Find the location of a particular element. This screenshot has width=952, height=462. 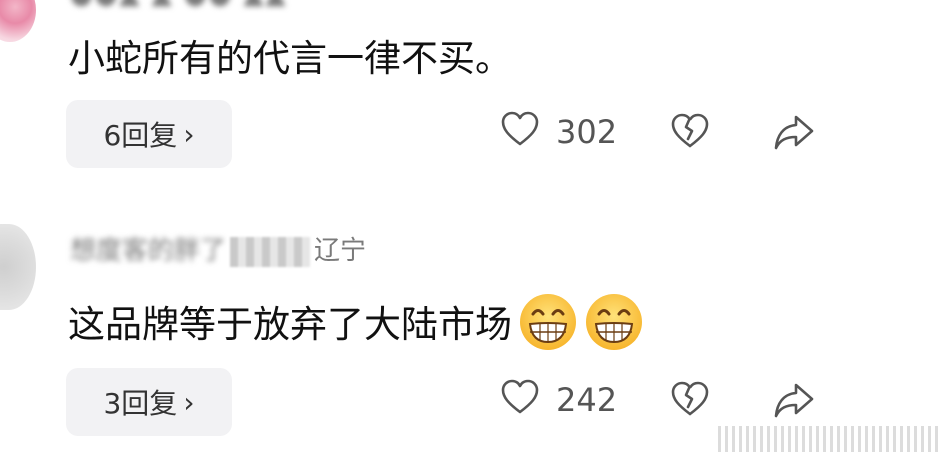

username-blurred: 想度客的胖了 is located at coordinates (148, 248).